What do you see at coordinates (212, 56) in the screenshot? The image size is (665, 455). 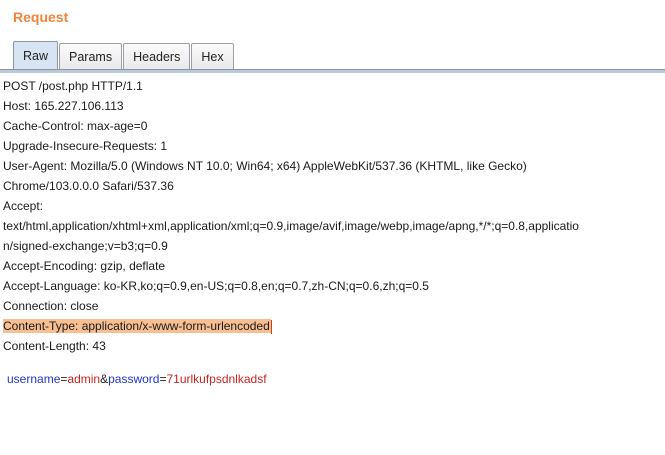 I see `tab-hex: Hex` at bounding box center [212, 56].